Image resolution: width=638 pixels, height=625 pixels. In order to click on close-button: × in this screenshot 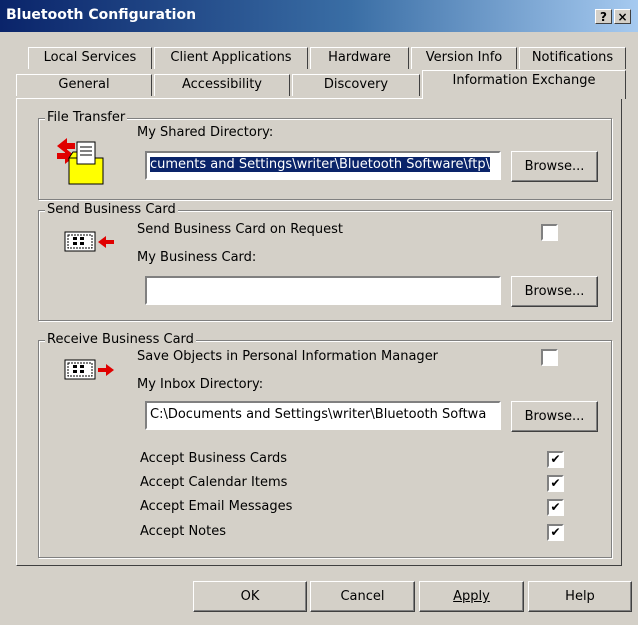, I will do `click(622, 16)`.